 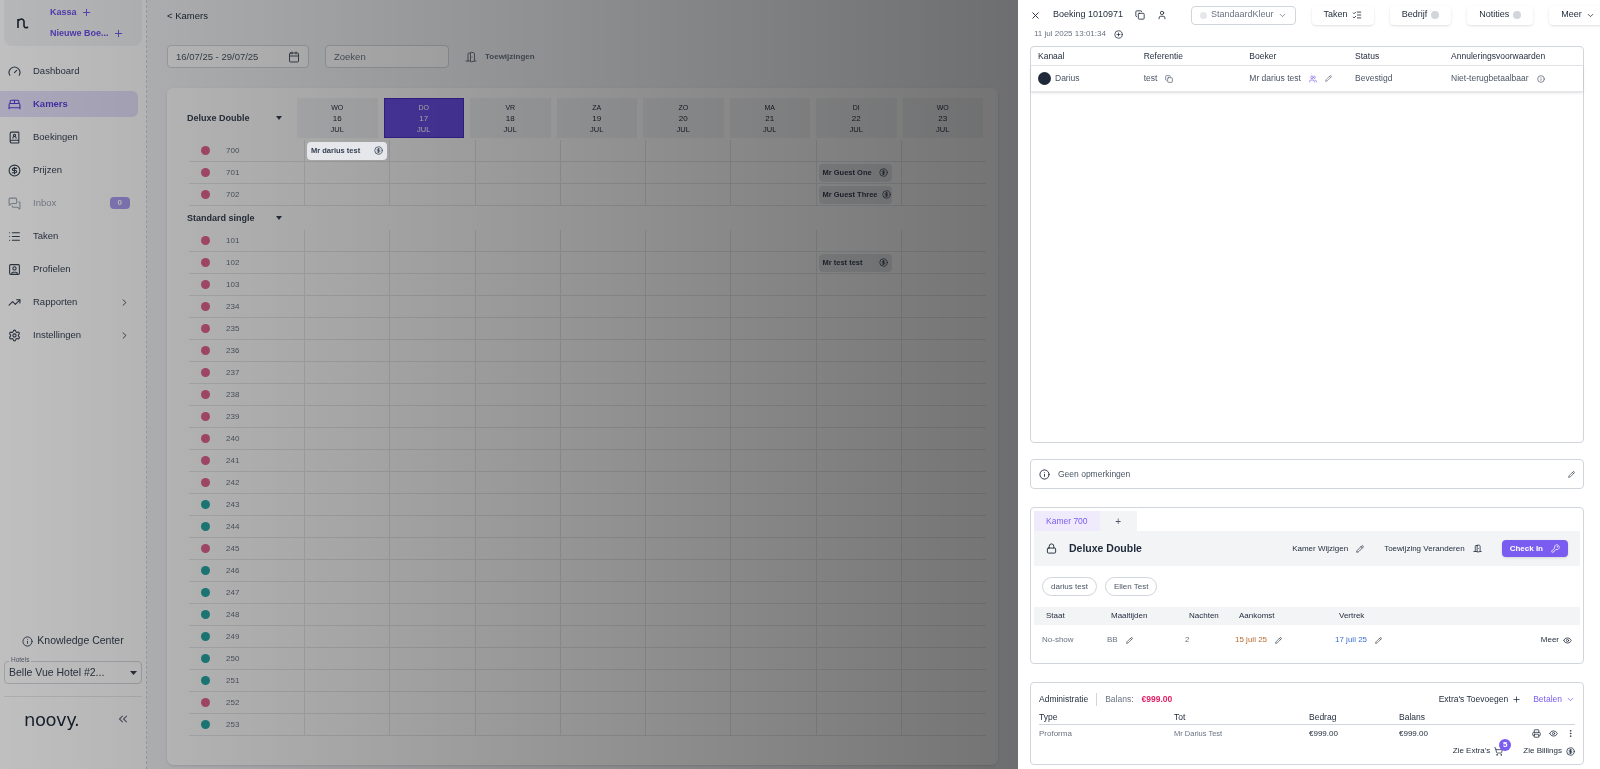 What do you see at coordinates (233, 372) in the screenshot?
I see `room-number: 237` at bounding box center [233, 372].